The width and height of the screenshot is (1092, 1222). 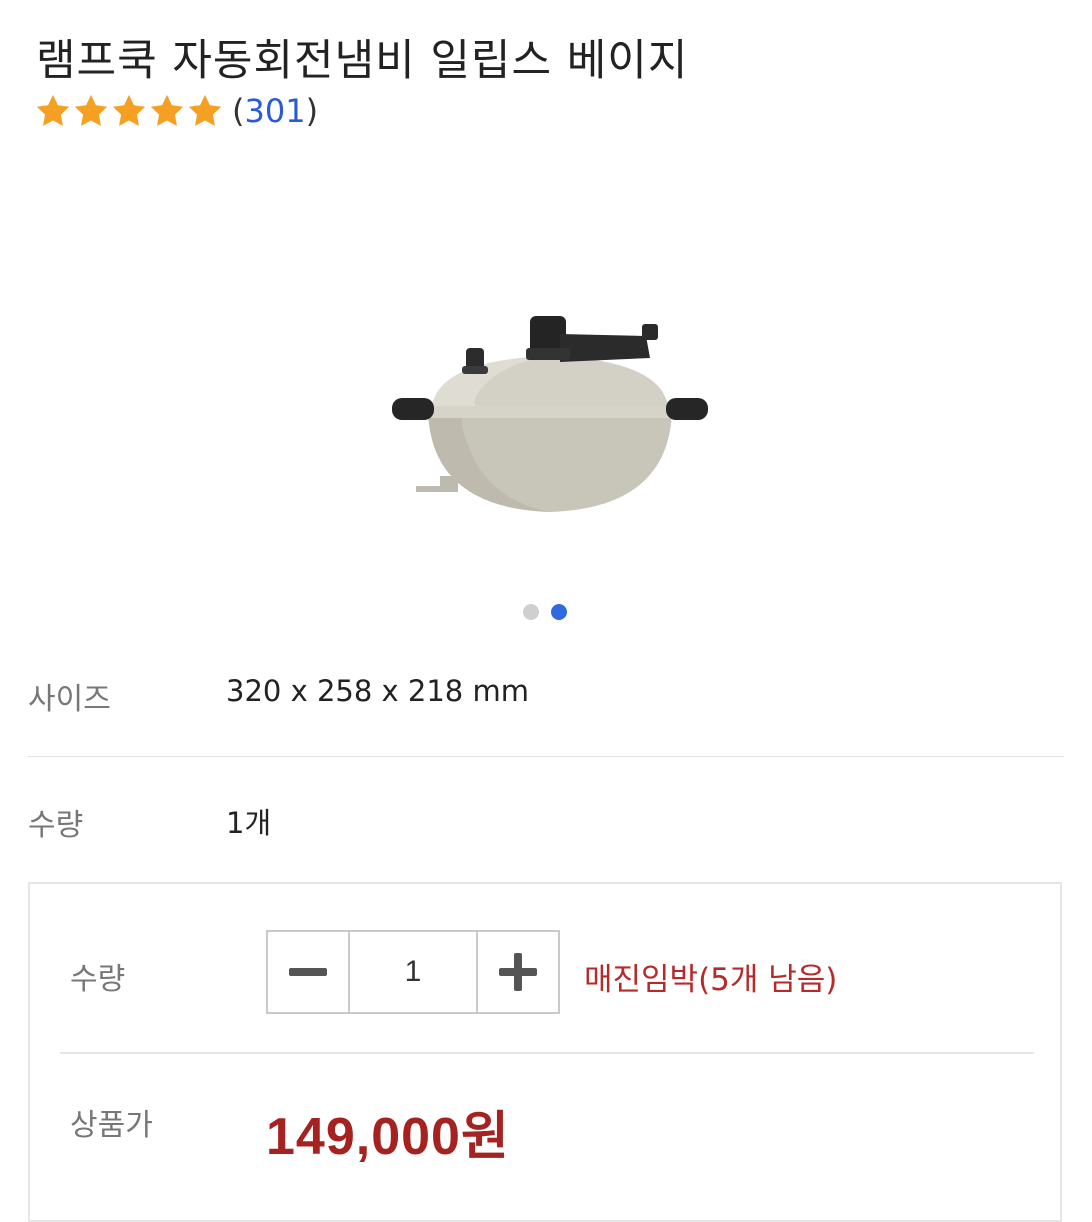 I want to click on decrease-quantity-button, so click(x=309, y=972).